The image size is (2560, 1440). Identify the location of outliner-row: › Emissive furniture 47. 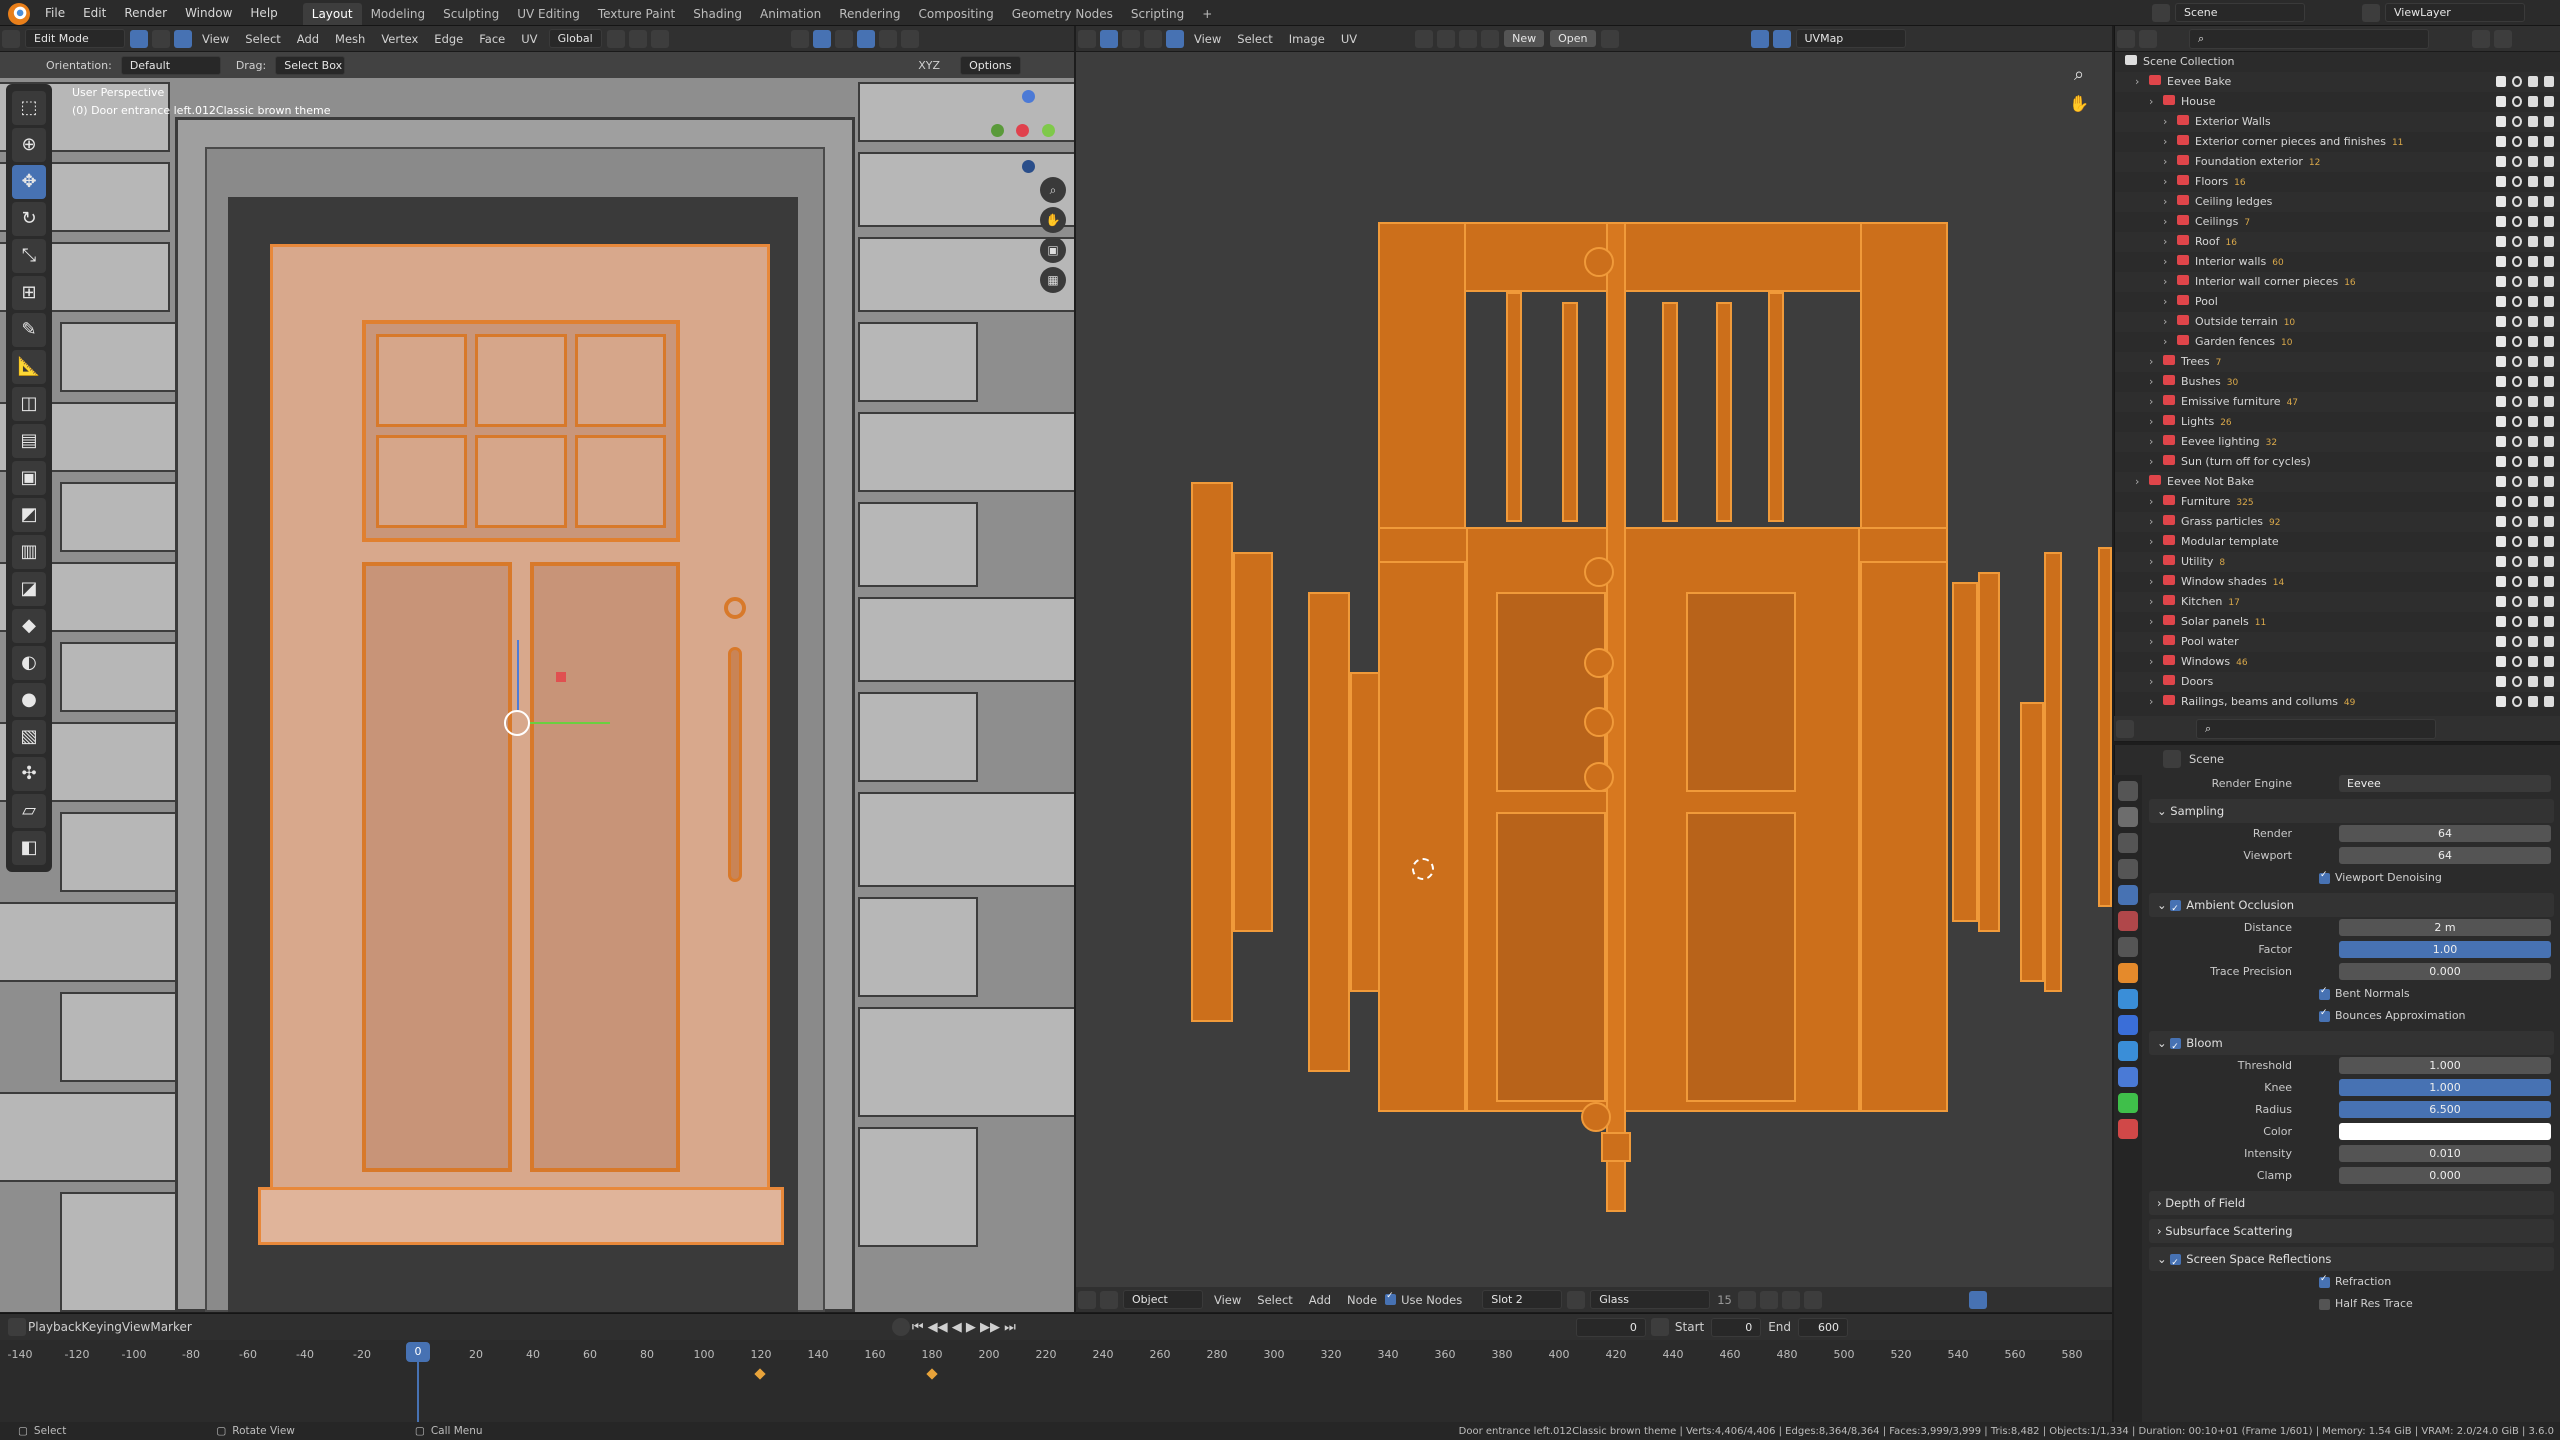
(2337, 402).